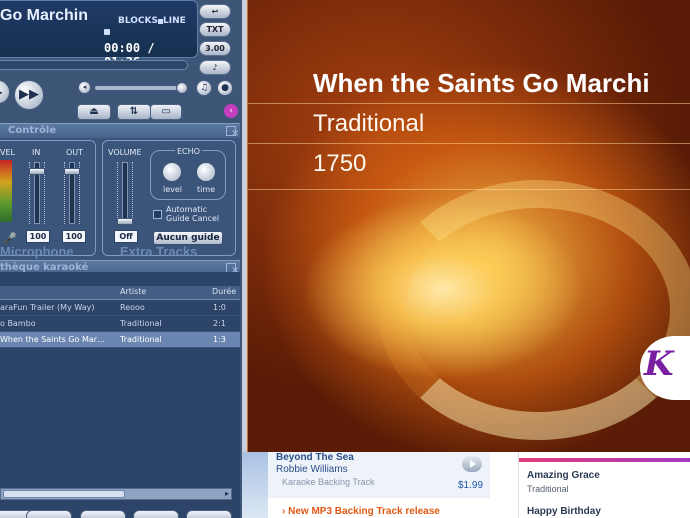 The width and height of the screenshot is (690, 518). Describe the element at coordinates (138, 21) in the screenshot. I see `mode-blocks: BLOCKS` at that location.